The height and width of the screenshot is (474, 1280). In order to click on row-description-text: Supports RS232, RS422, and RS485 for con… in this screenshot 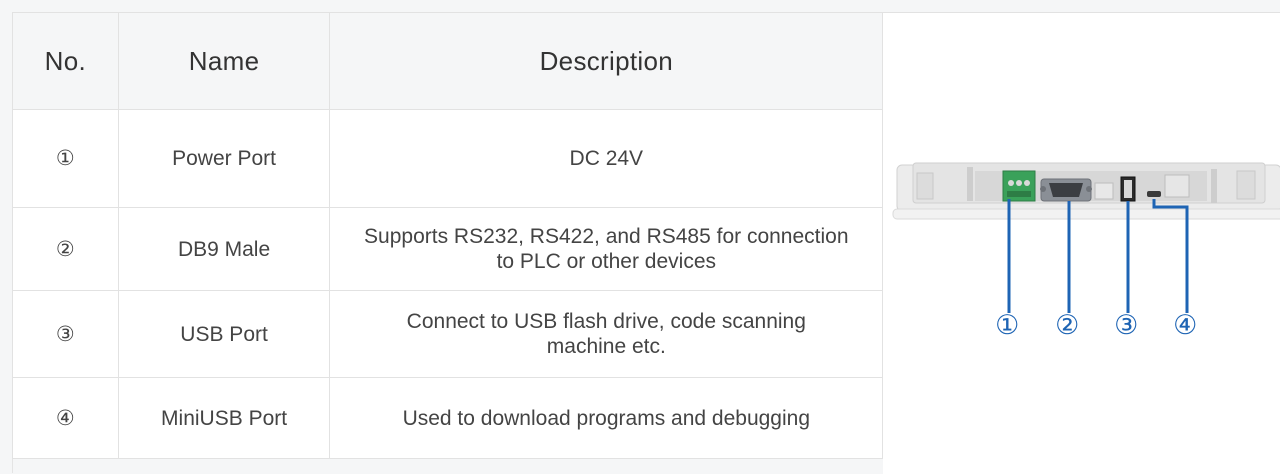, I will do `click(606, 249)`.